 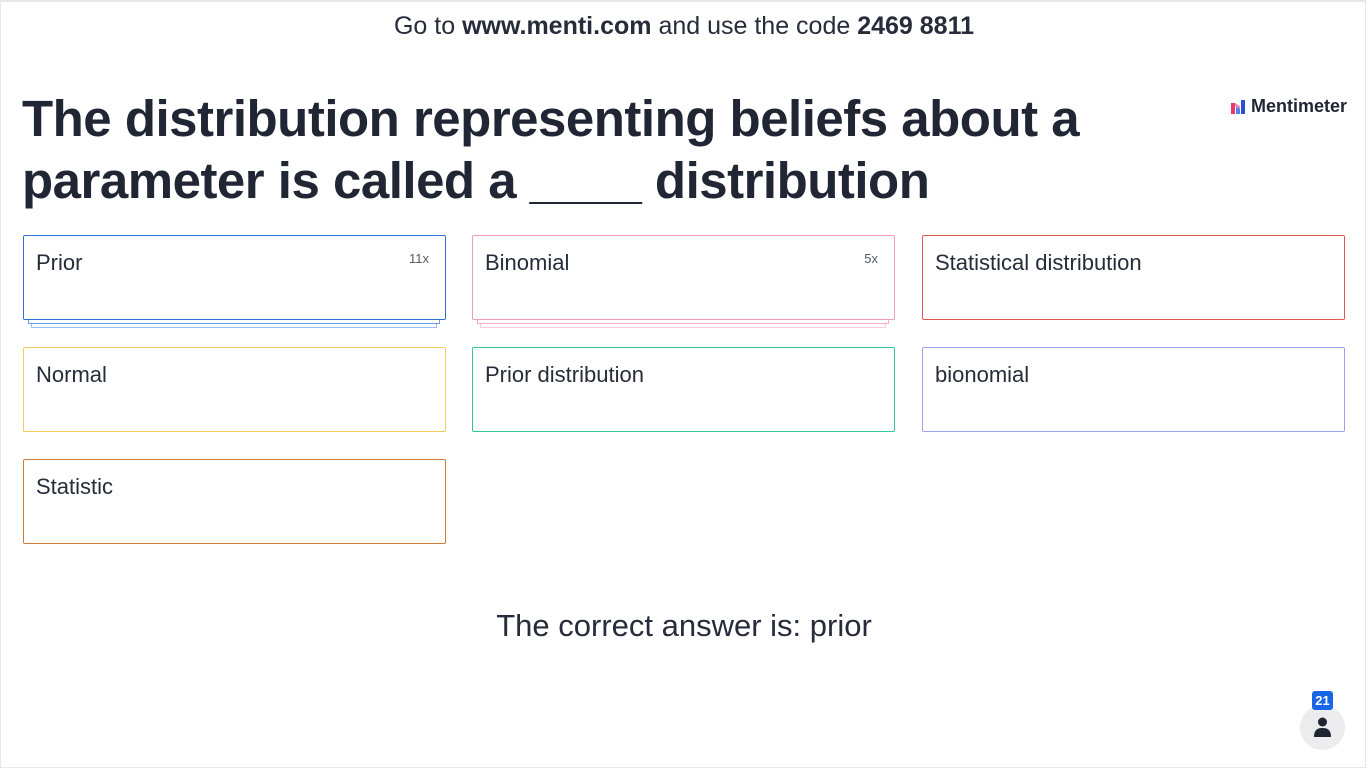 What do you see at coordinates (1299, 106) in the screenshot?
I see `brand-name: Mentimeter` at bounding box center [1299, 106].